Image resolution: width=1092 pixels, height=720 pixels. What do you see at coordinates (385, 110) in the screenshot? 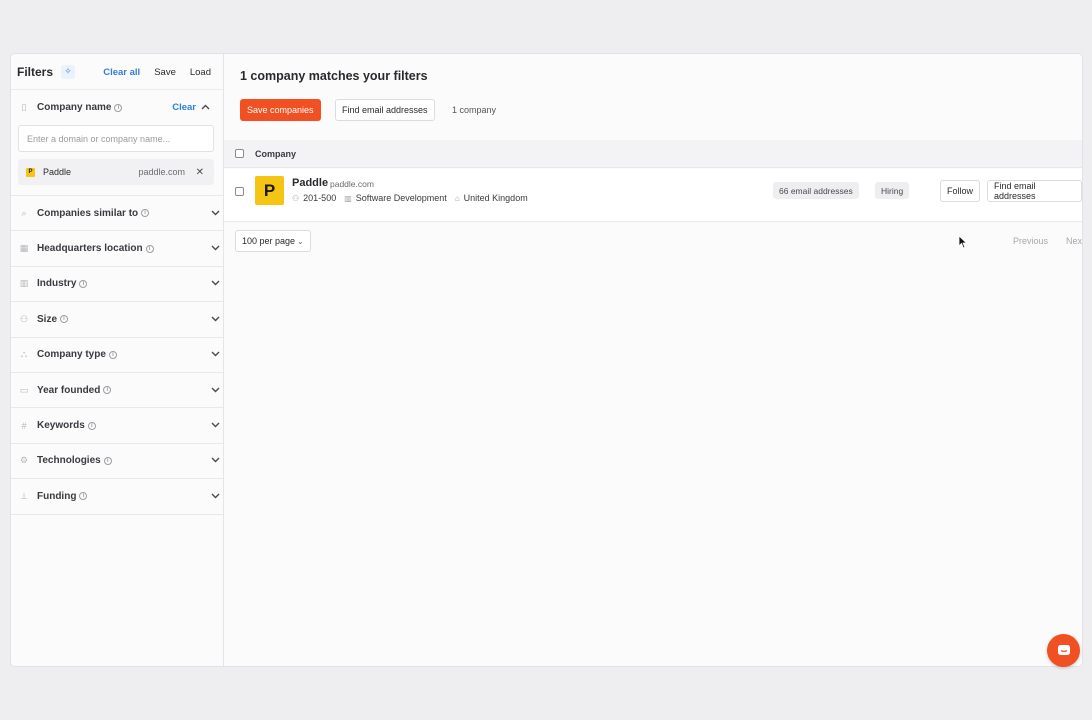
I see `find-email-addresses-button: Find email addresses` at bounding box center [385, 110].